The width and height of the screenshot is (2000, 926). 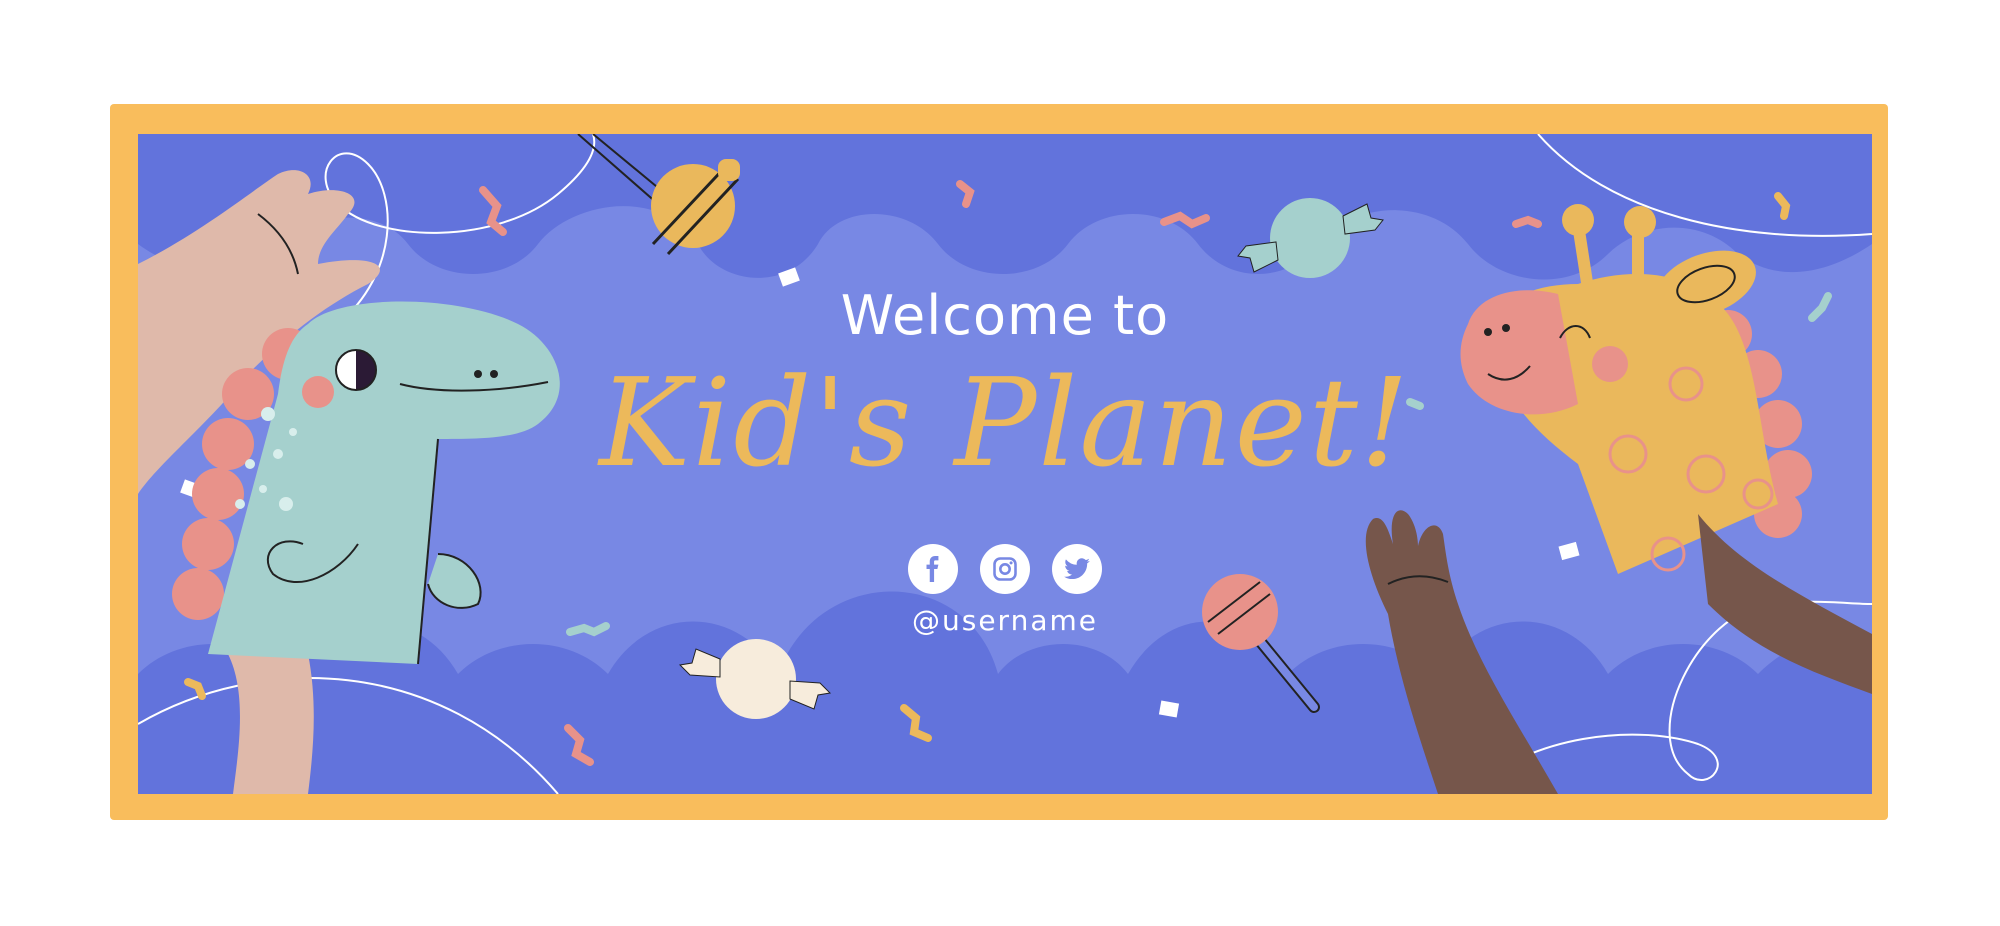 I want to click on instagram-icon, so click(x=1005, y=569).